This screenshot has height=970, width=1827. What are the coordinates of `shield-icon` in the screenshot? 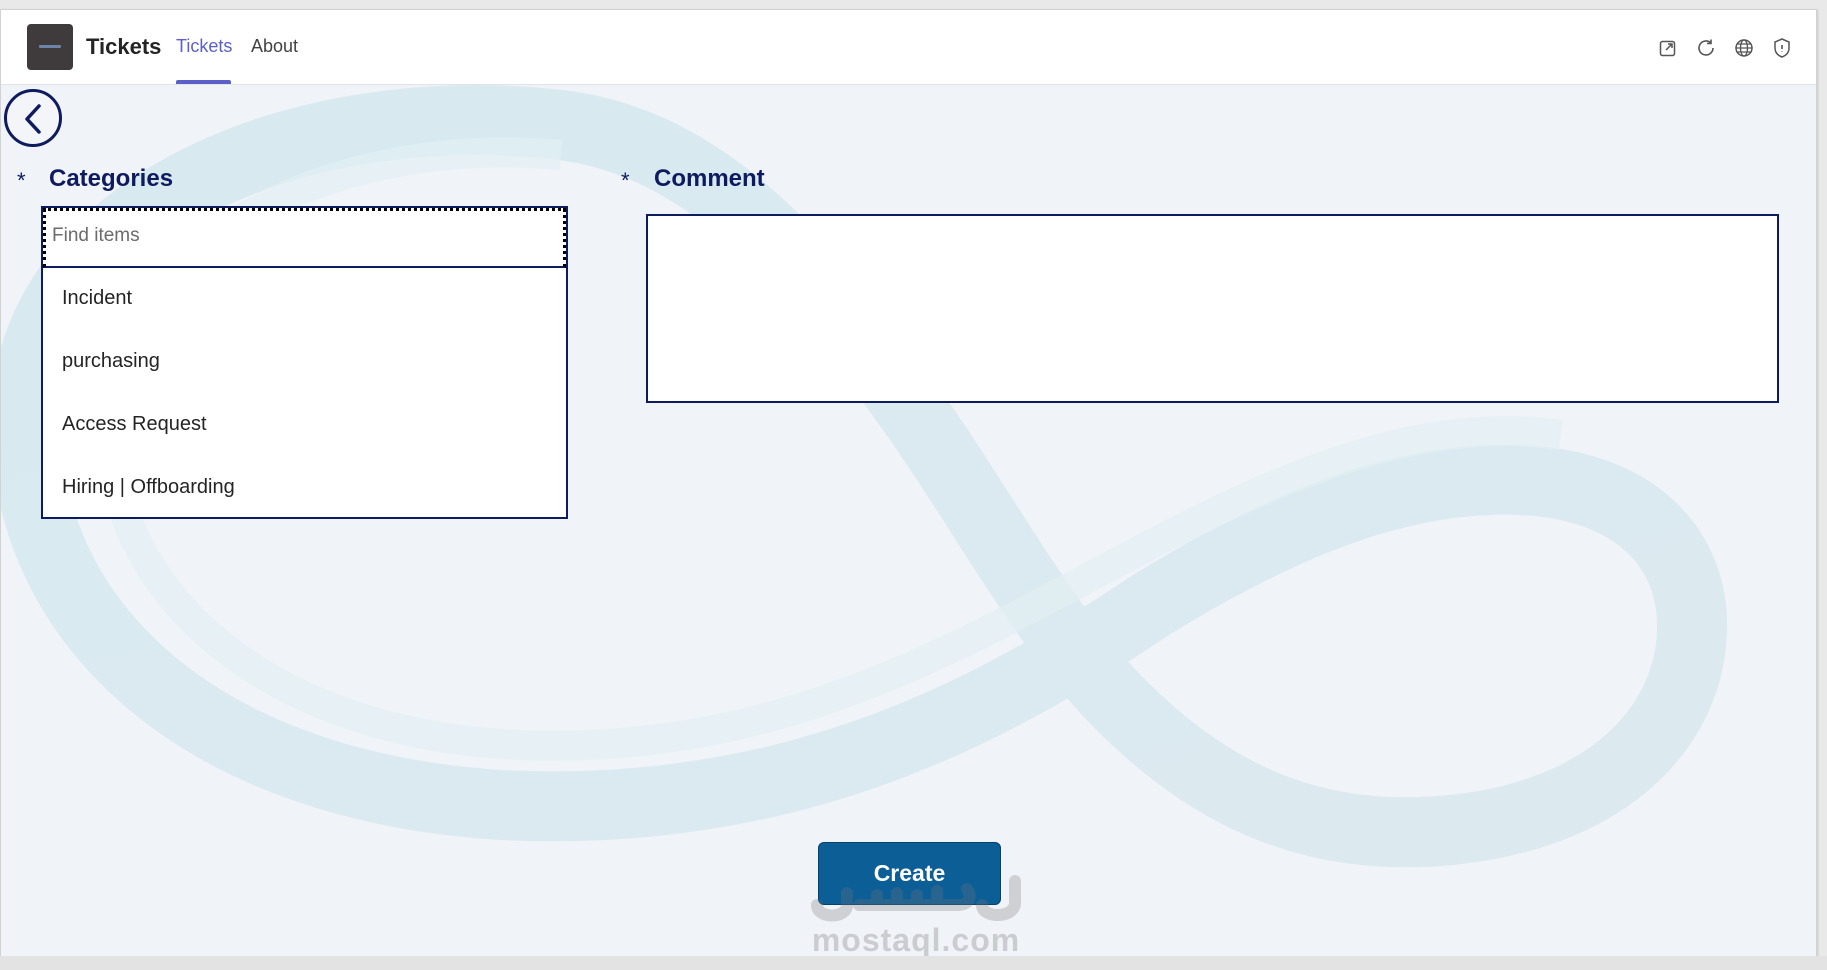 It's located at (1782, 48).